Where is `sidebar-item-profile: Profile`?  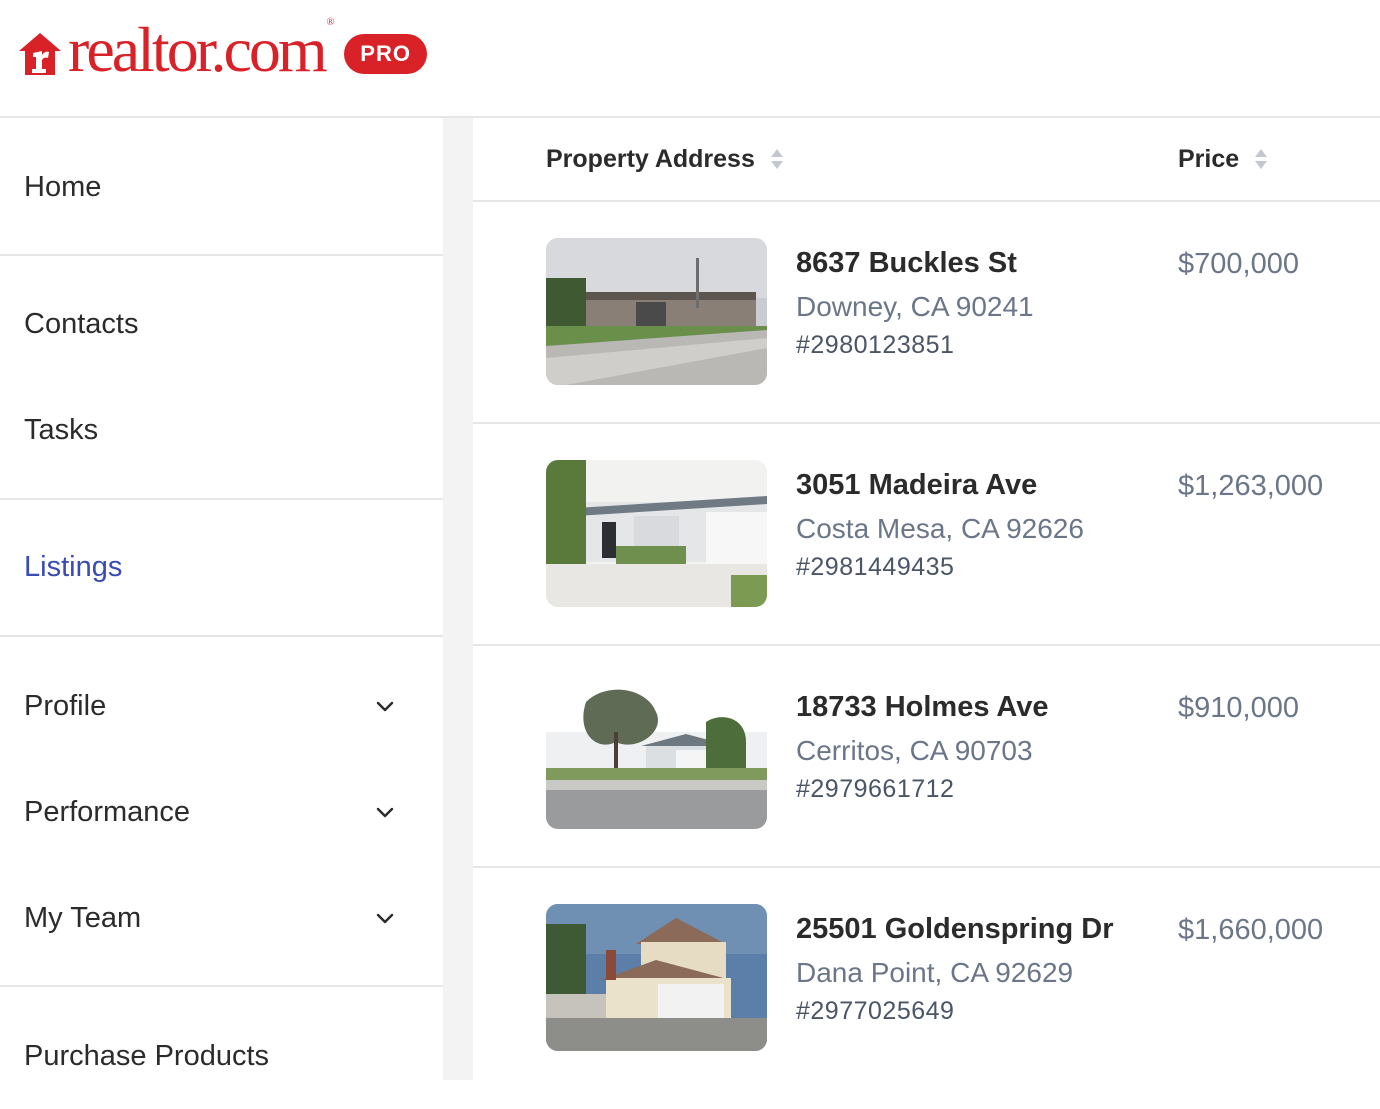
sidebar-item-profile: Profile is located at coordinates (221, 706).